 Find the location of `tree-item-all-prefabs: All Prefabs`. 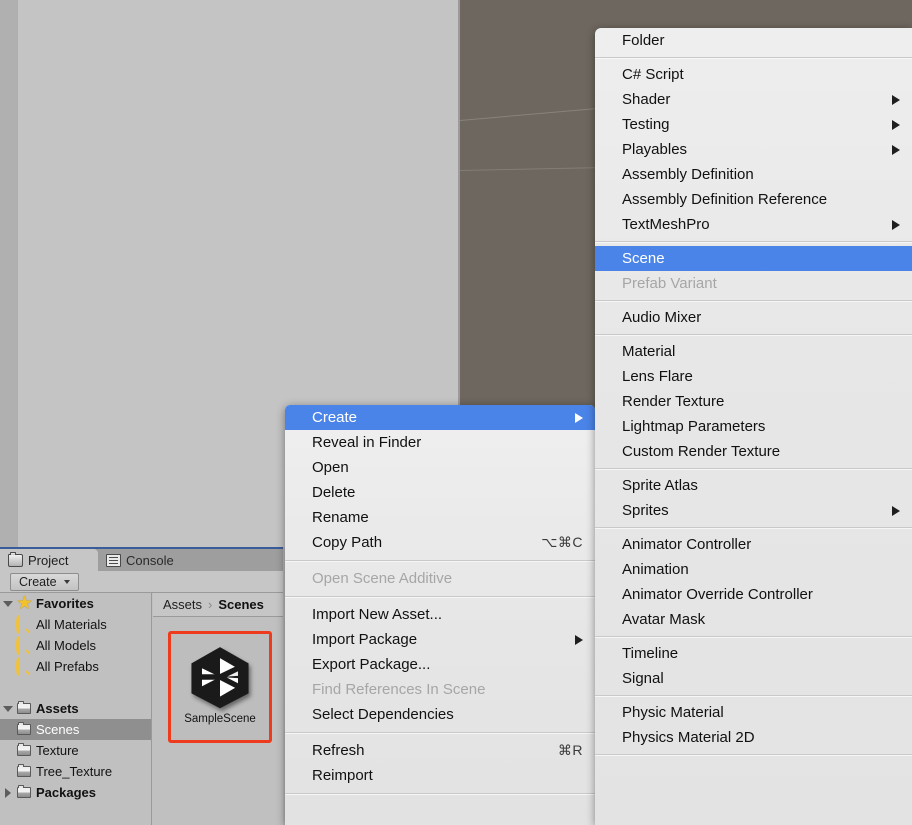

tree-item-all-prefabs: All Prefabs is located at coordinates (75, 666).